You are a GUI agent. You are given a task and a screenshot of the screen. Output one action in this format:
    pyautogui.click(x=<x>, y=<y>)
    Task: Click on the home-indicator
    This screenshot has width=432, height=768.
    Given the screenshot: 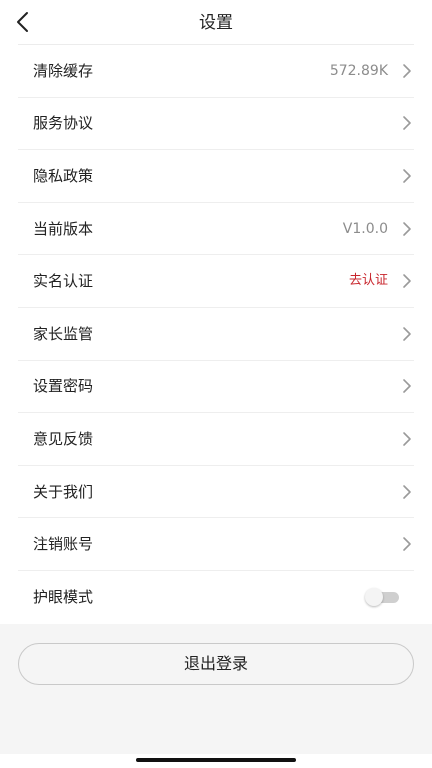 What is the action you would take?
    pyautogui.click(x=216, y=760)
    